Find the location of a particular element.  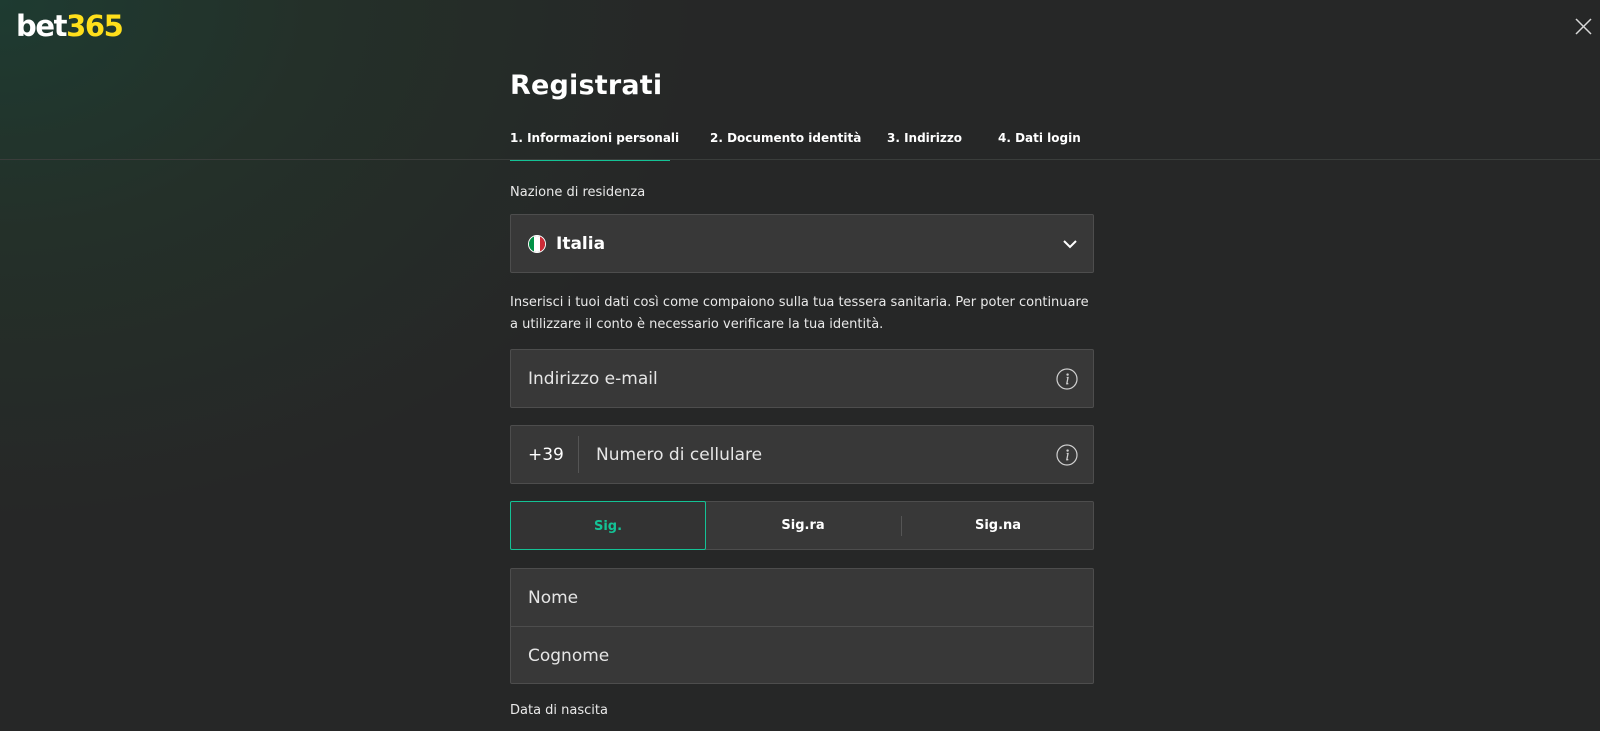

salutation-option-signa: Sig.na is located at coordinates (998, 525).